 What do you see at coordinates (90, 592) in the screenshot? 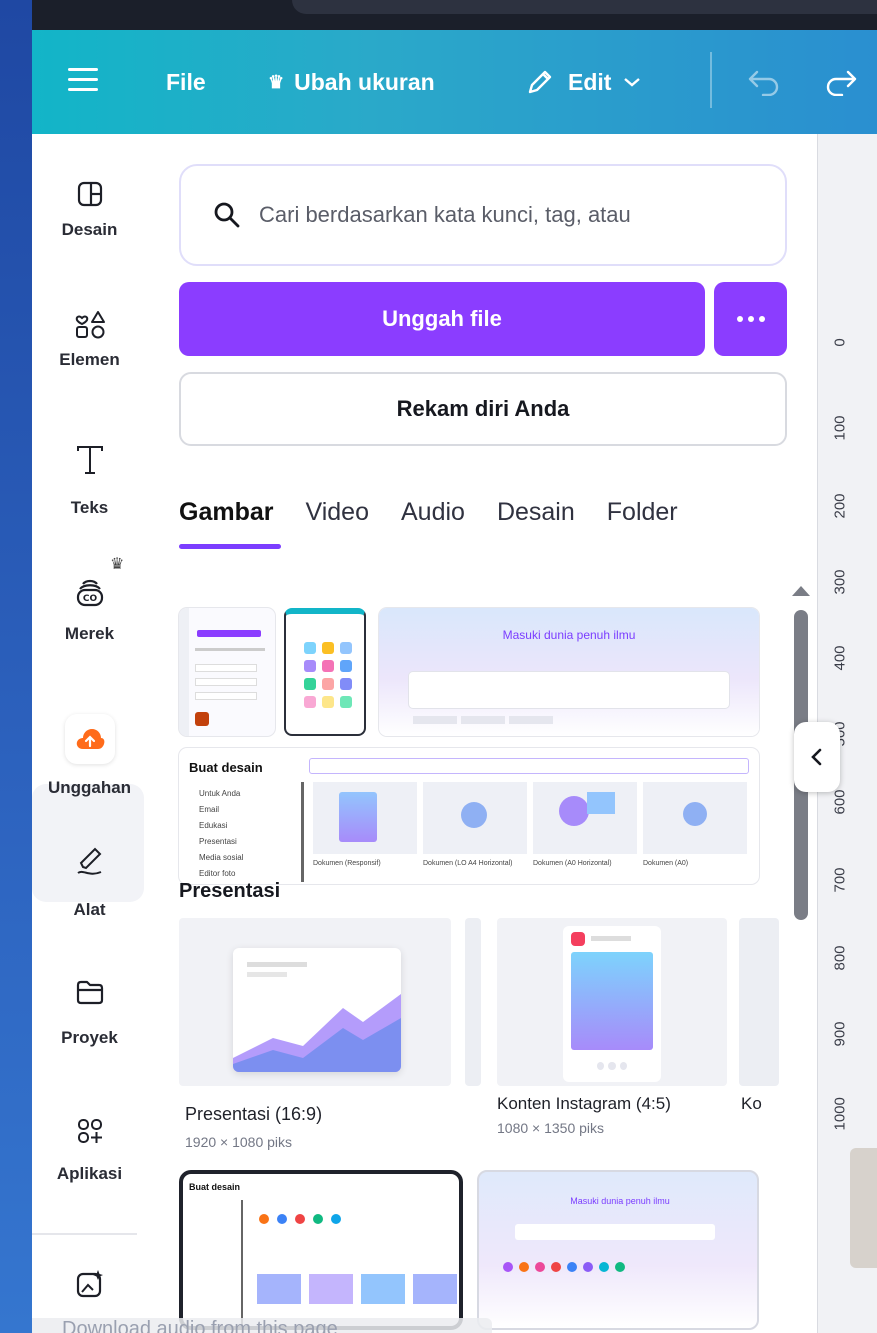
I see `brand-icon: CO` at bounding box center [90, 592].